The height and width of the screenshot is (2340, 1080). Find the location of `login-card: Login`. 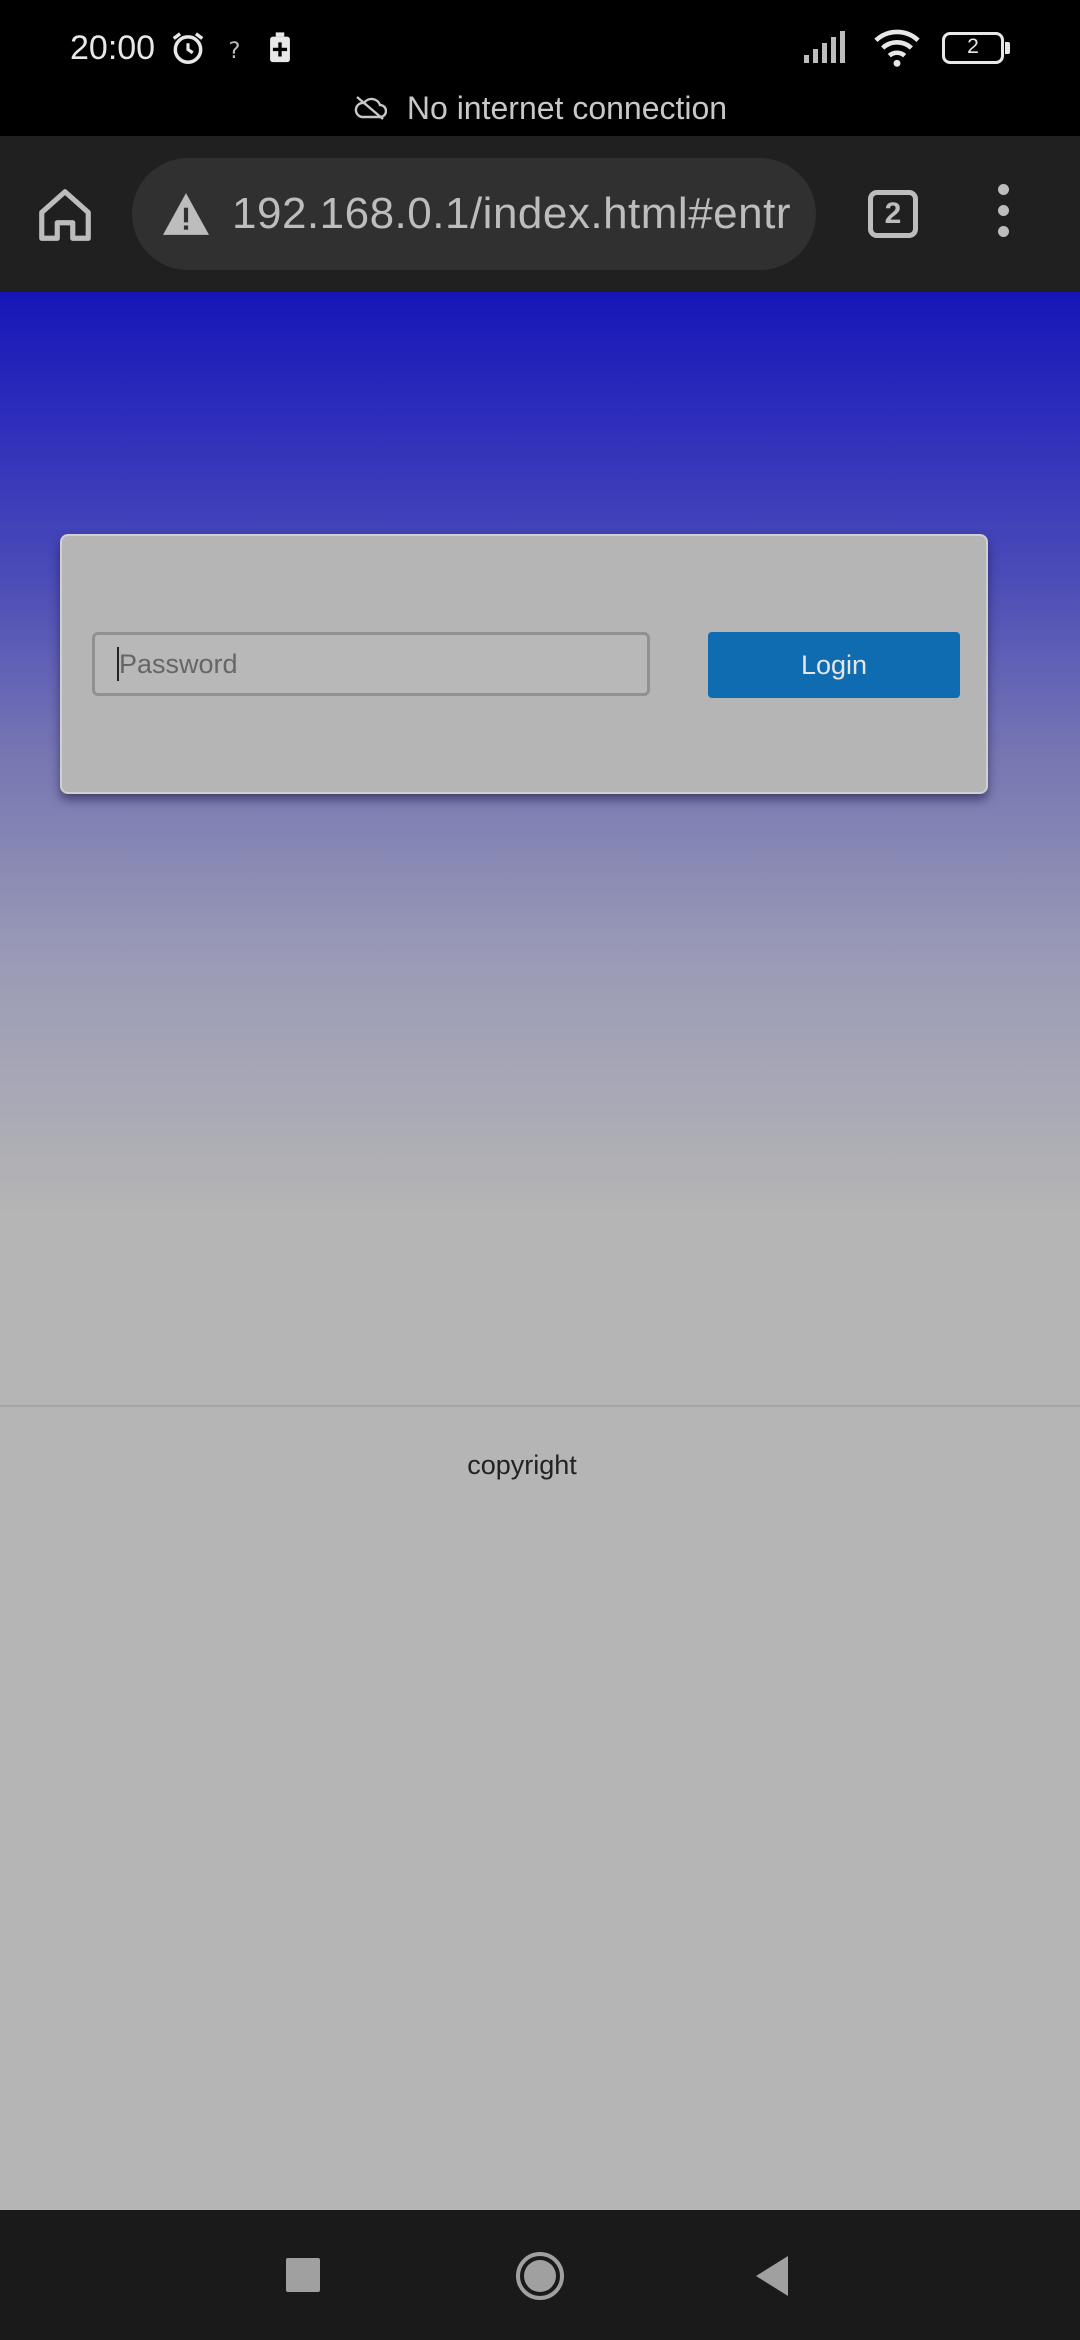

login-card: Login is located at coordinates (524, 664).